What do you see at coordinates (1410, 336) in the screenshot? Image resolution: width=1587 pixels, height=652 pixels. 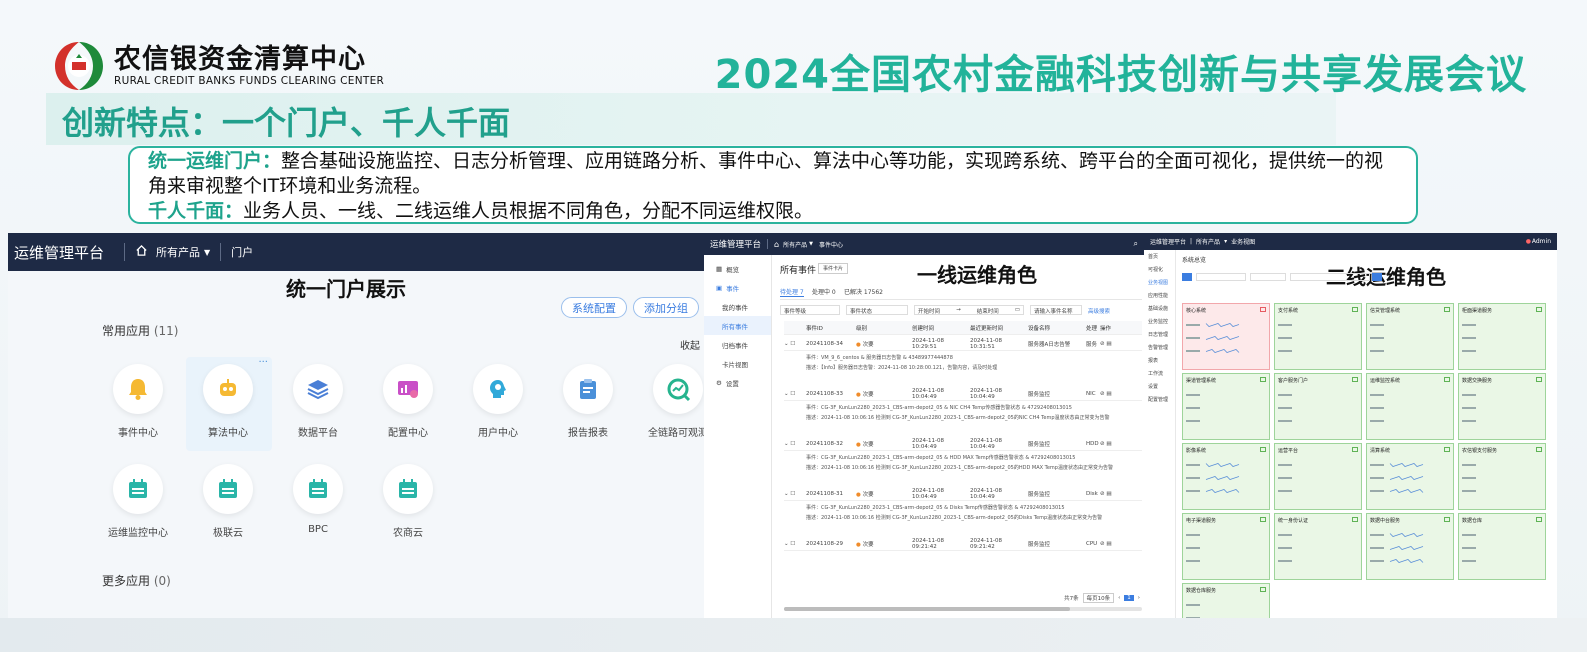 I see `system-card: 信贷管理系统` at bounding box center [1410, 336].